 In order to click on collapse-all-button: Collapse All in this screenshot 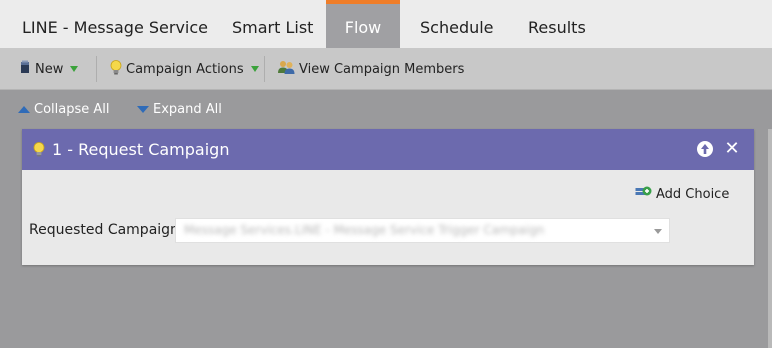, I will do `click(64, 109)`.